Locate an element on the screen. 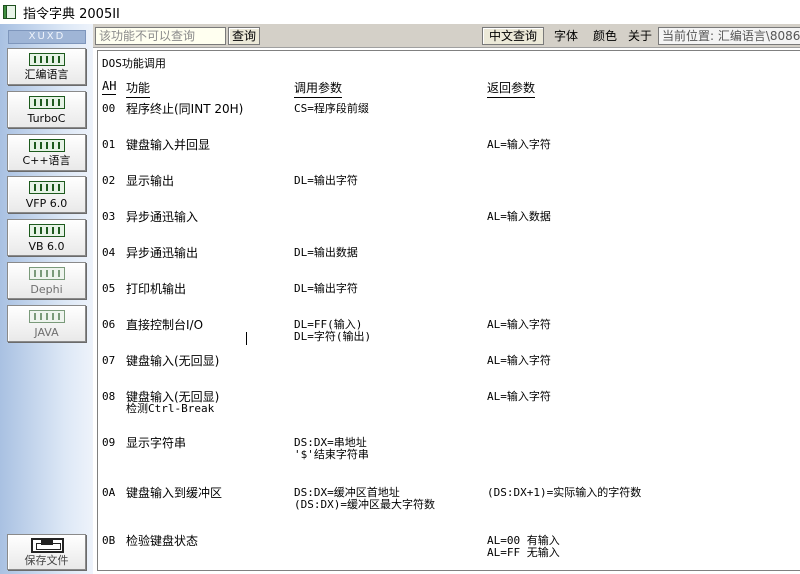  lang-button-turboc: TurboC is located at coordinates (46, 109).